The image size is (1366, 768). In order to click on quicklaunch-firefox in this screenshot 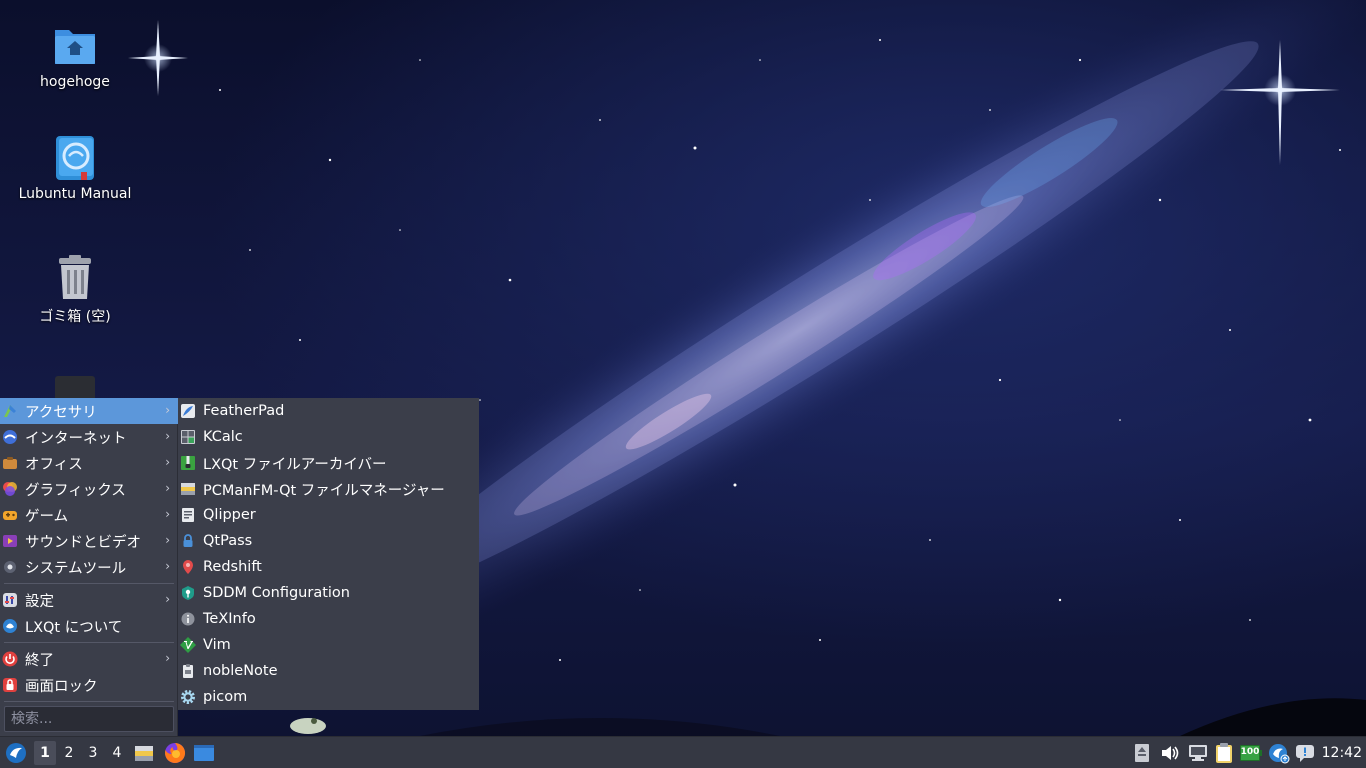, I will do `click(175, 752)`.